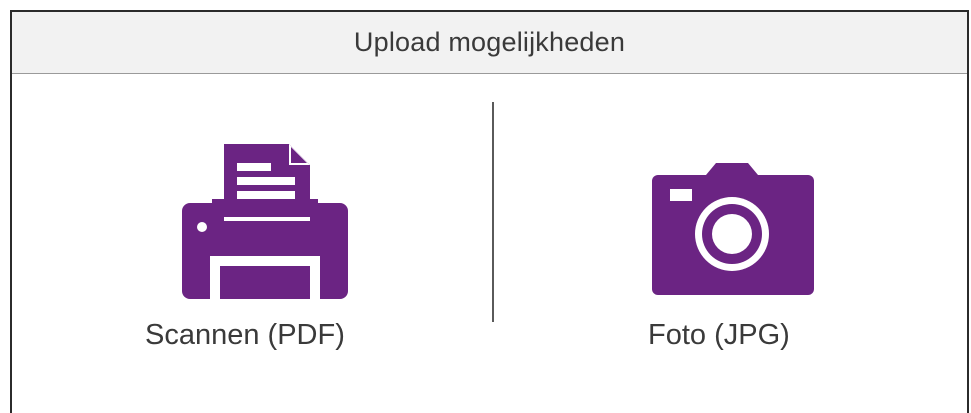  What do you see at coordinates (719, 335) in the screenshot?
I see `photo-jpg-label: Foto (JPG)` at bounding box center [719, 335].